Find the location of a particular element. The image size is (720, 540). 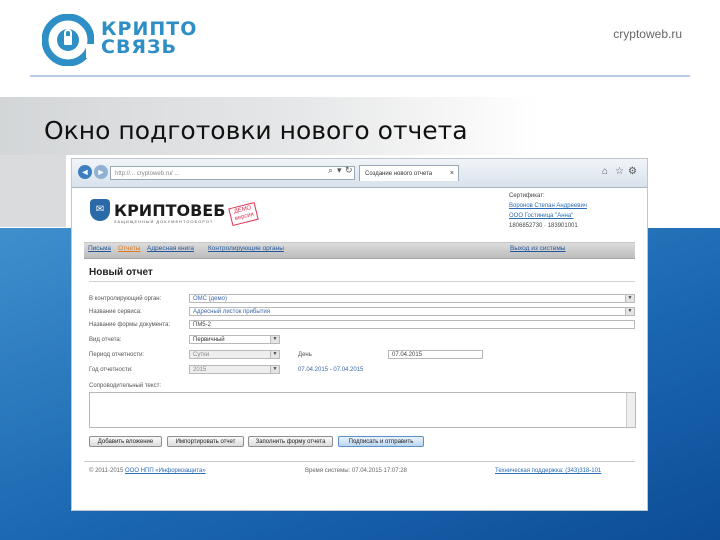

service-value: Адресный листок прибытия is located at coordinates (232, 312).